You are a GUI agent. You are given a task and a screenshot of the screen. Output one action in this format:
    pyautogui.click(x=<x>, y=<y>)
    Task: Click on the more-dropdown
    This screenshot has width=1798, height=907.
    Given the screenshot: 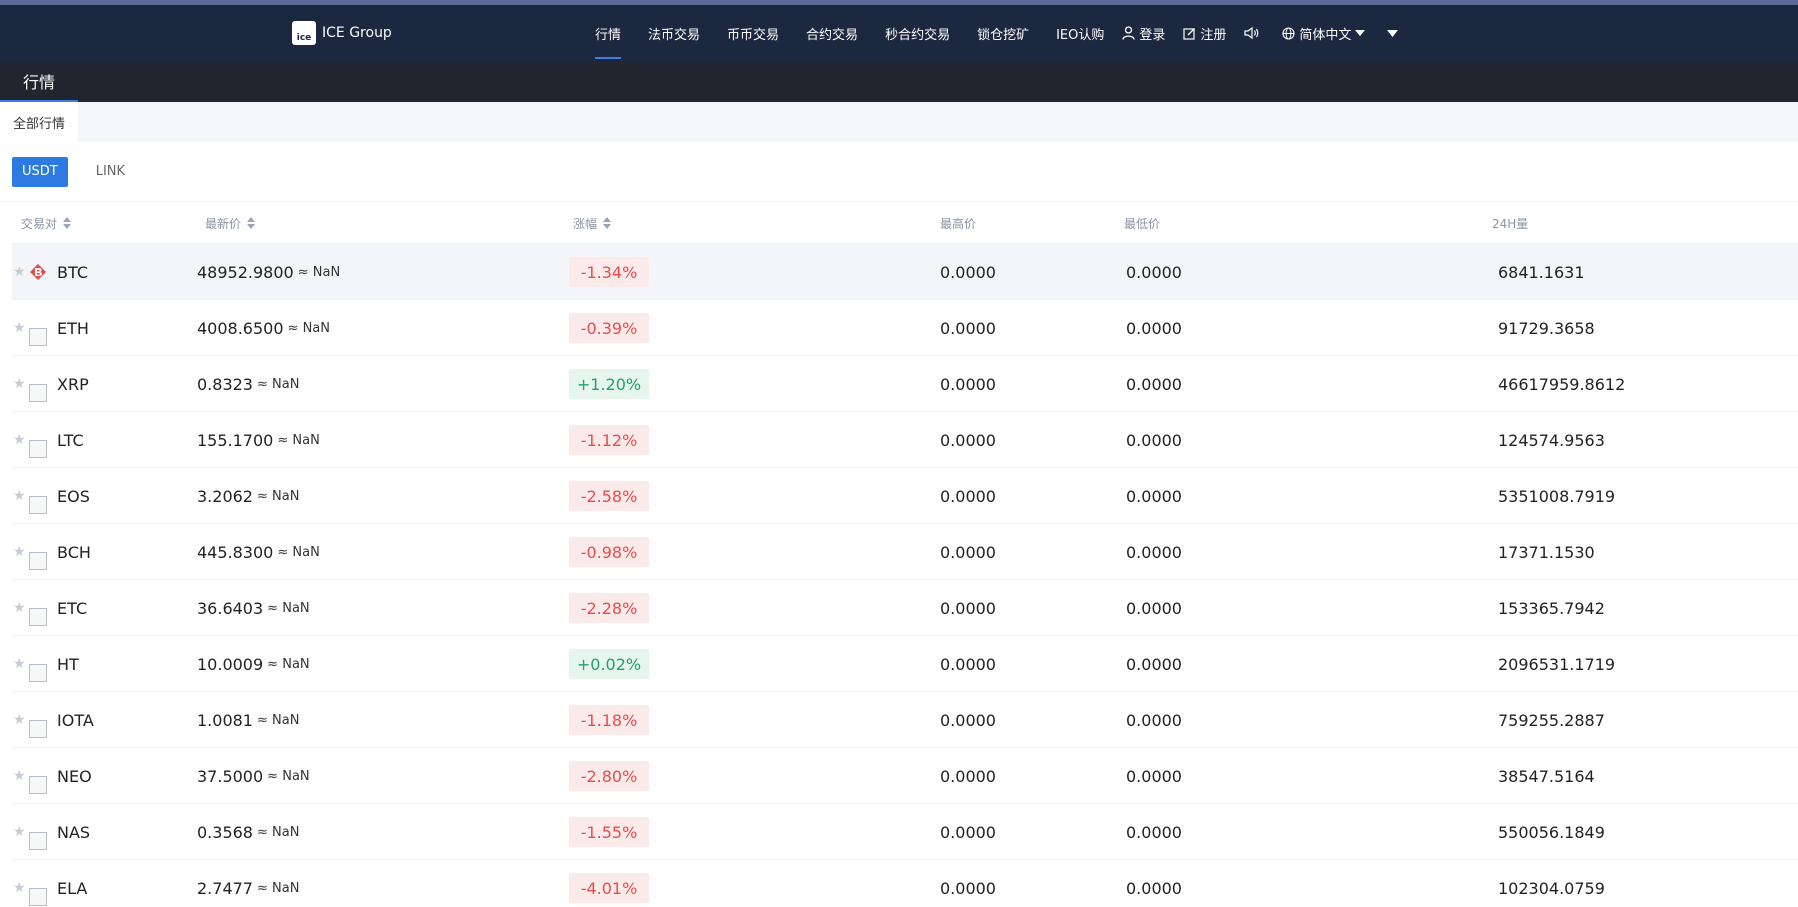 What is the action you would take?
    pyautogui.click(x=1394, y=33)
    